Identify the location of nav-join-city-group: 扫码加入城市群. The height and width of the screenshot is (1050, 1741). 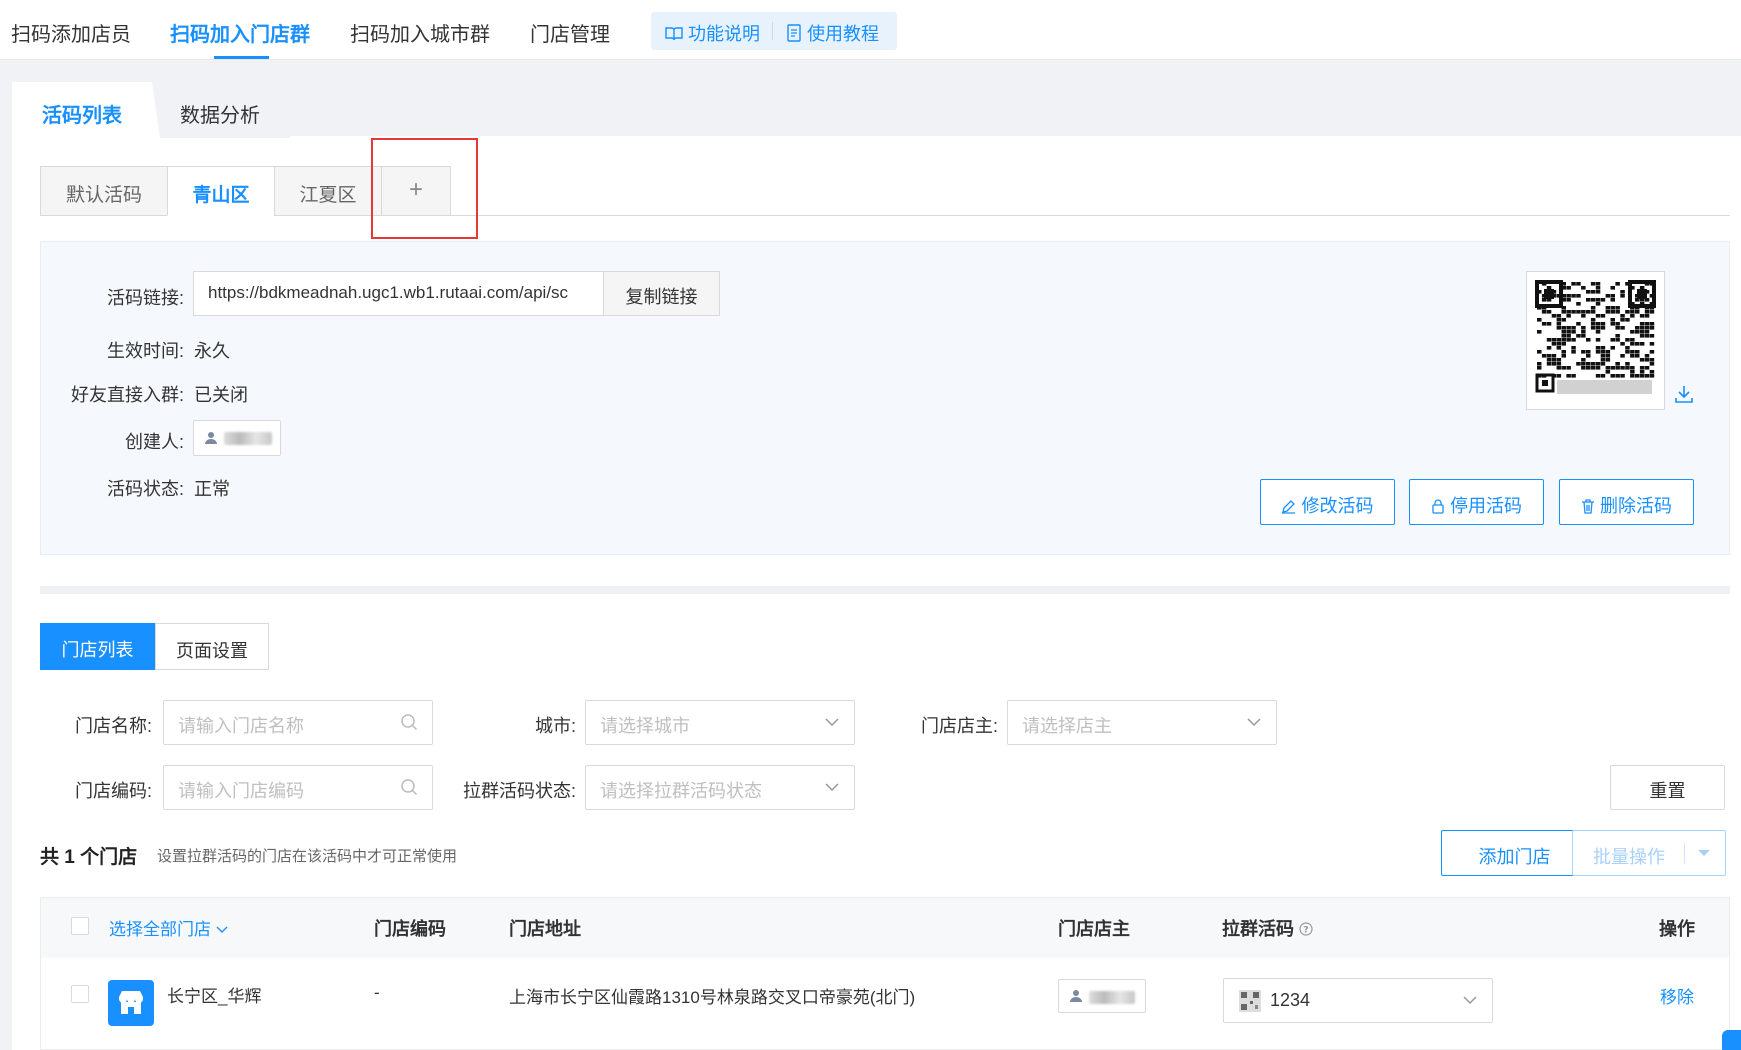
(420, 32).